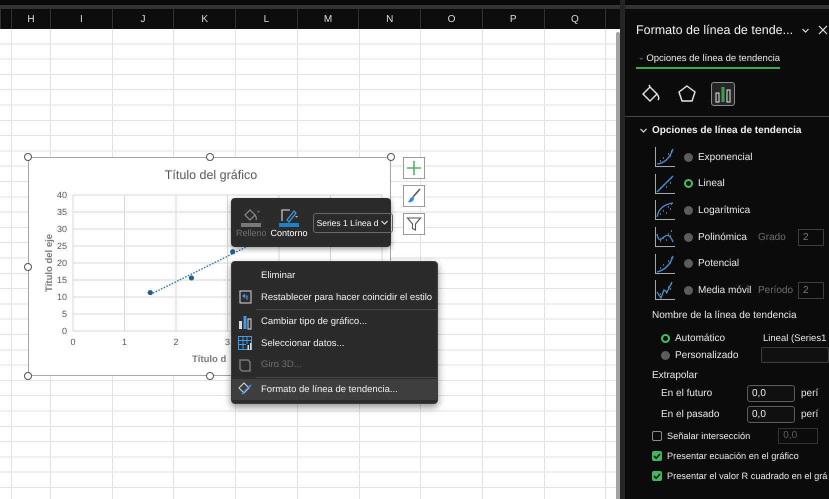  Describe the element at coordinates (245, 297) in the screenshot. I see `reset-style-icon` at that location.